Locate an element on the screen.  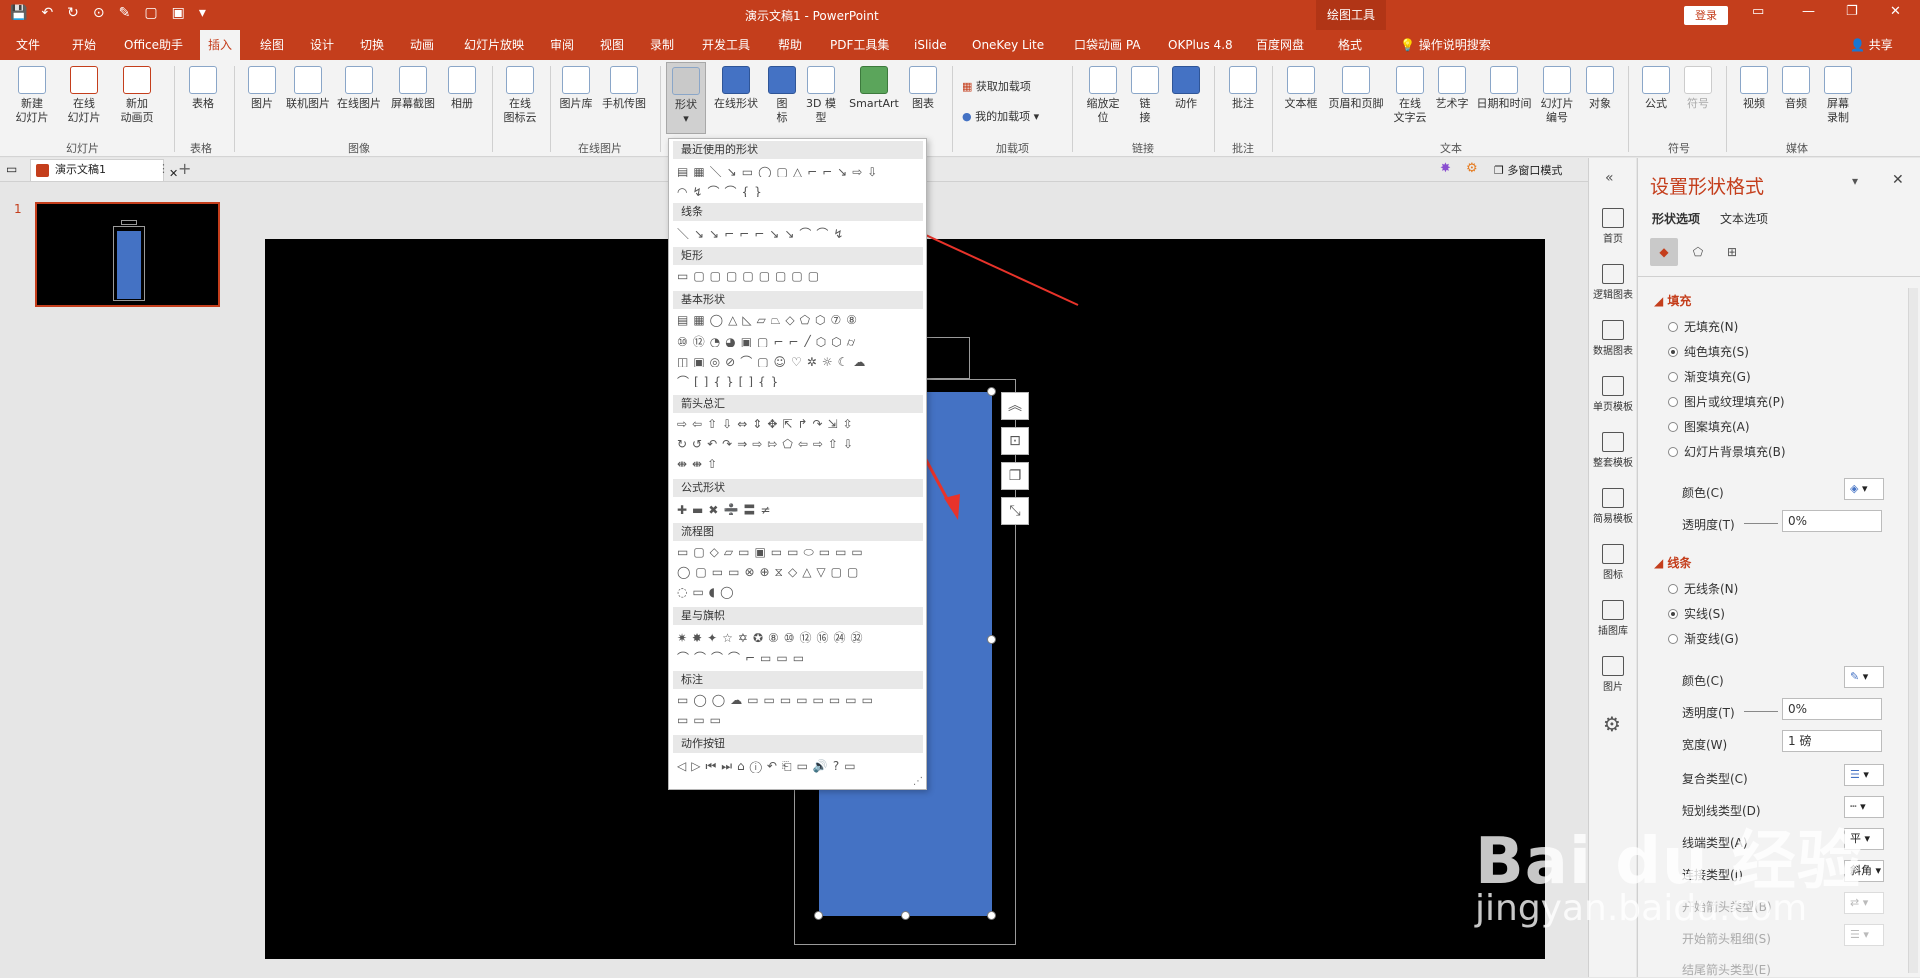
slide-thumbnail is located at coordinates (127, 254).